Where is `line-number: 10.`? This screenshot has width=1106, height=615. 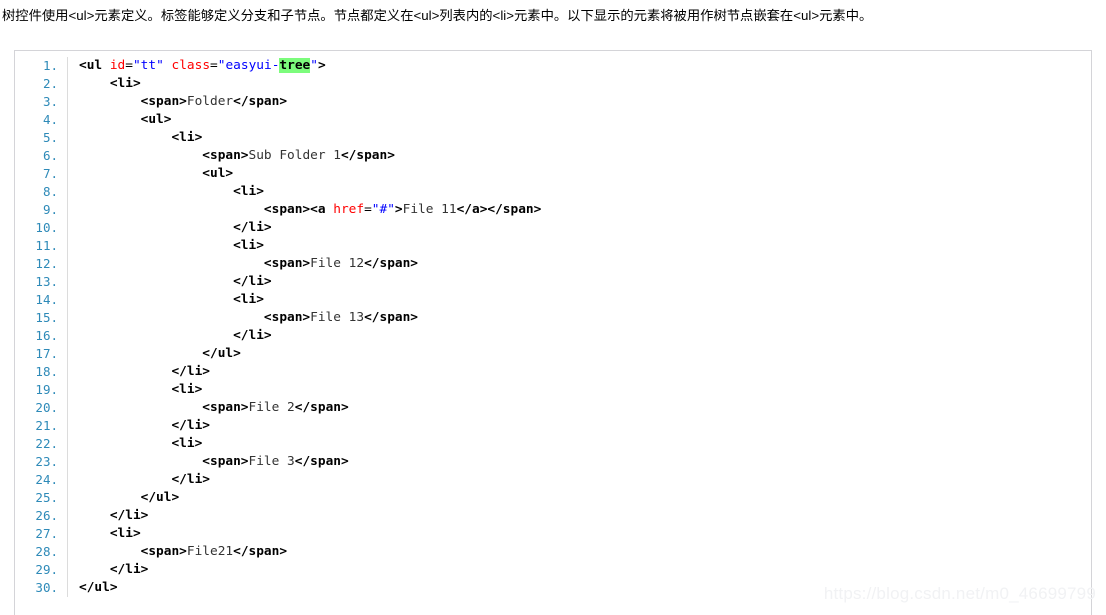 line-number: 10. is located at coordinates (41, 228).